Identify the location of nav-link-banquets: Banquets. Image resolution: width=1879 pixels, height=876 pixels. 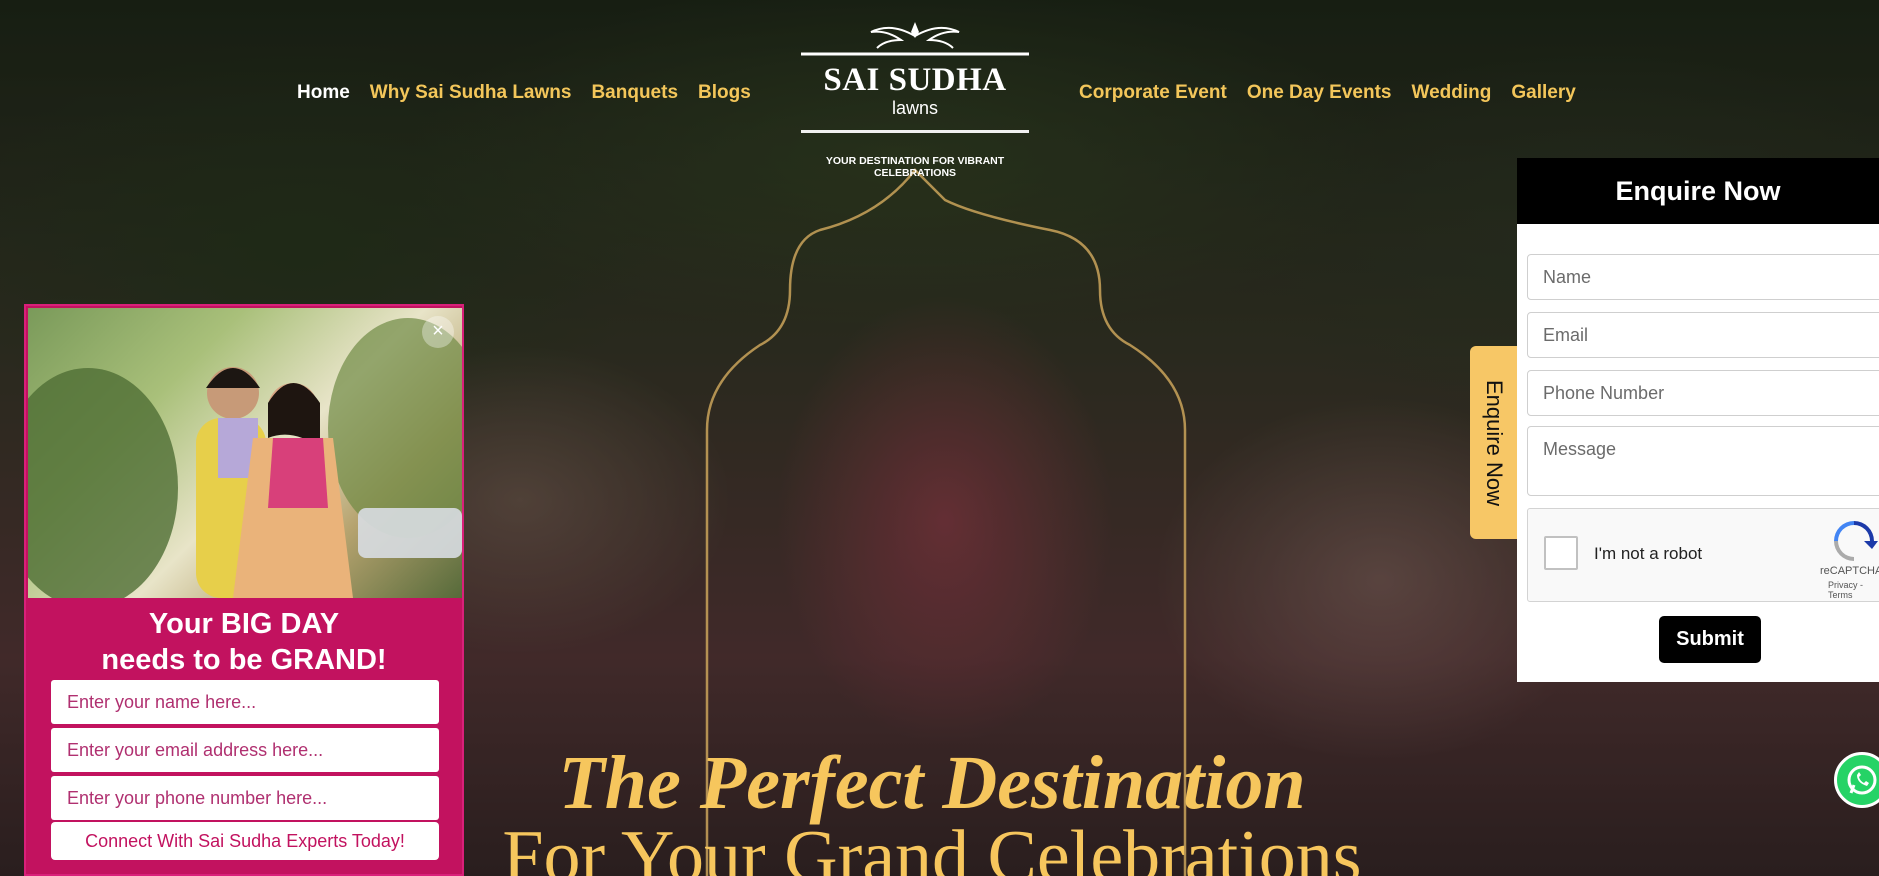
(634, 93).